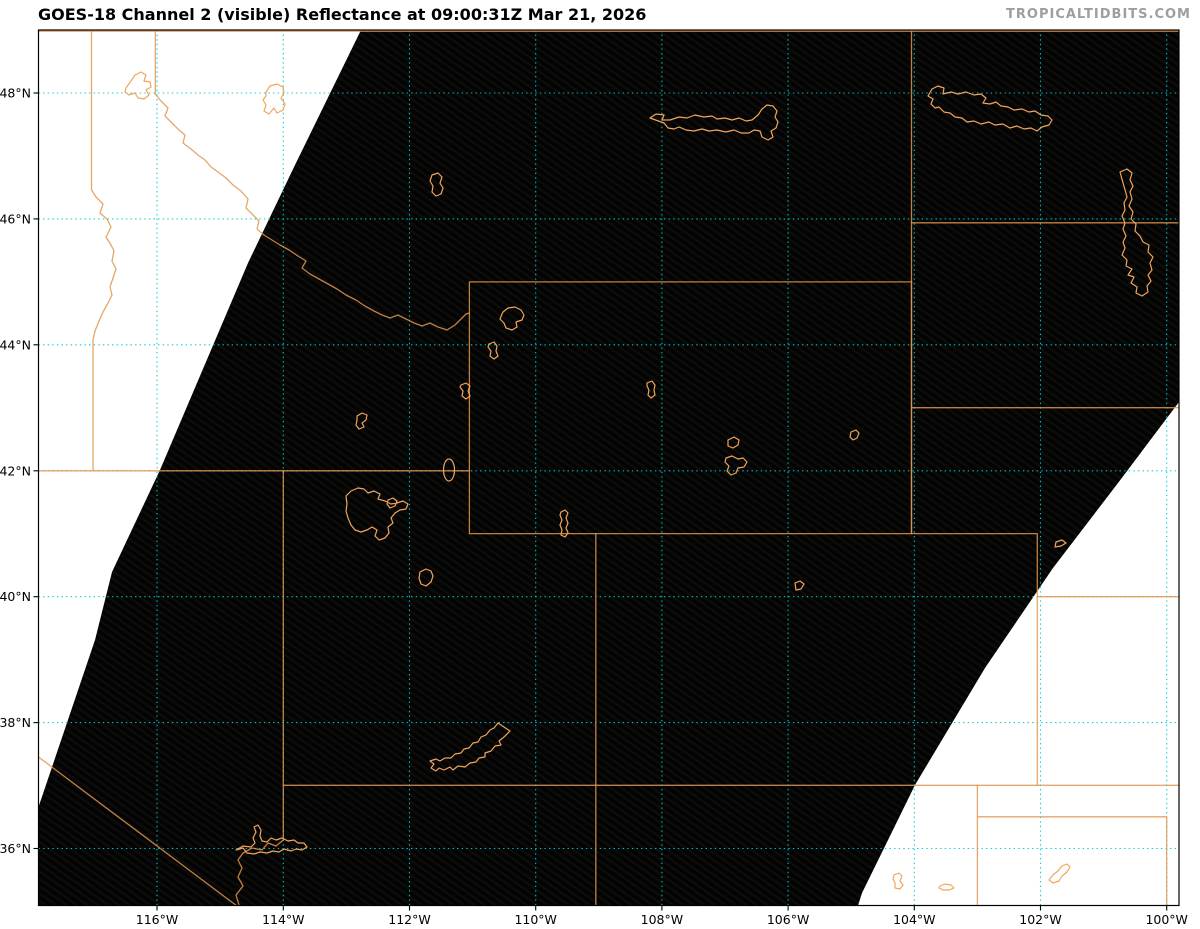 Image resolution: width=1200 pixels, height=929 pixels. I want to click on lat-label-48n: 48°N, so click(15, 93).